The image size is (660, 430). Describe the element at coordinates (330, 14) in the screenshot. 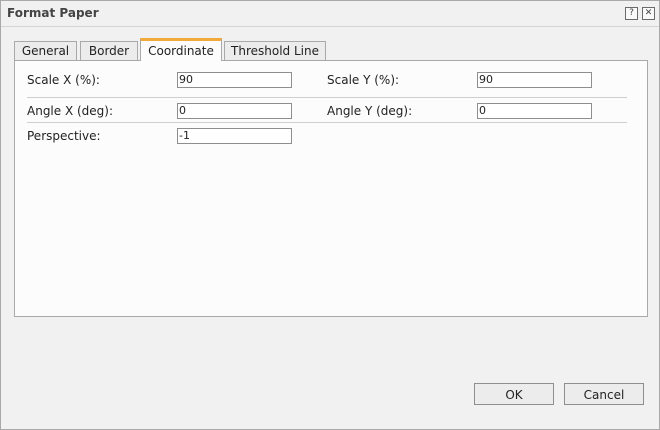

I see `dialog-titlebar: Format Paper ? ✕` at that location.